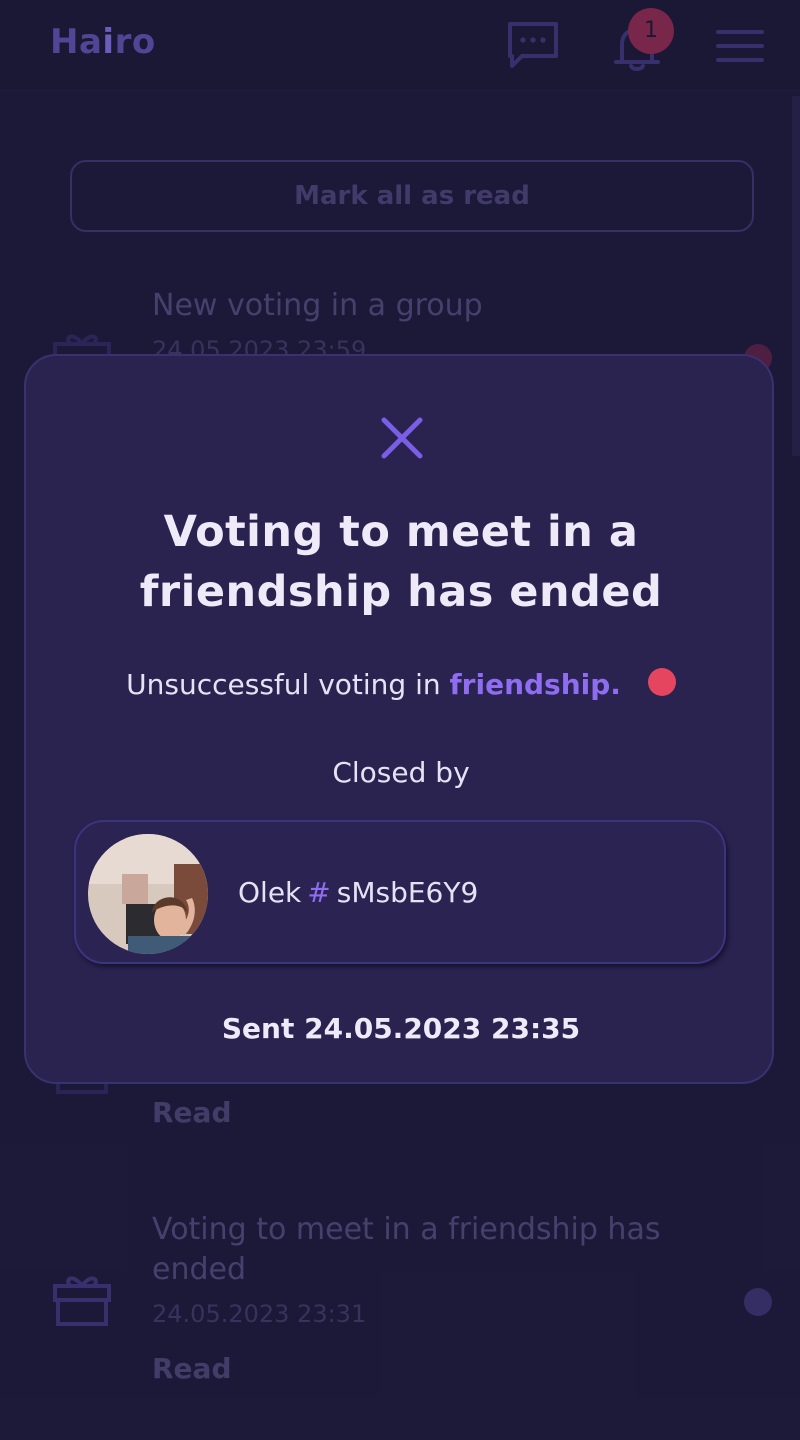 The width and height of the screenshot is (800, 1440). I want to click on avatar, so click(148, 894).